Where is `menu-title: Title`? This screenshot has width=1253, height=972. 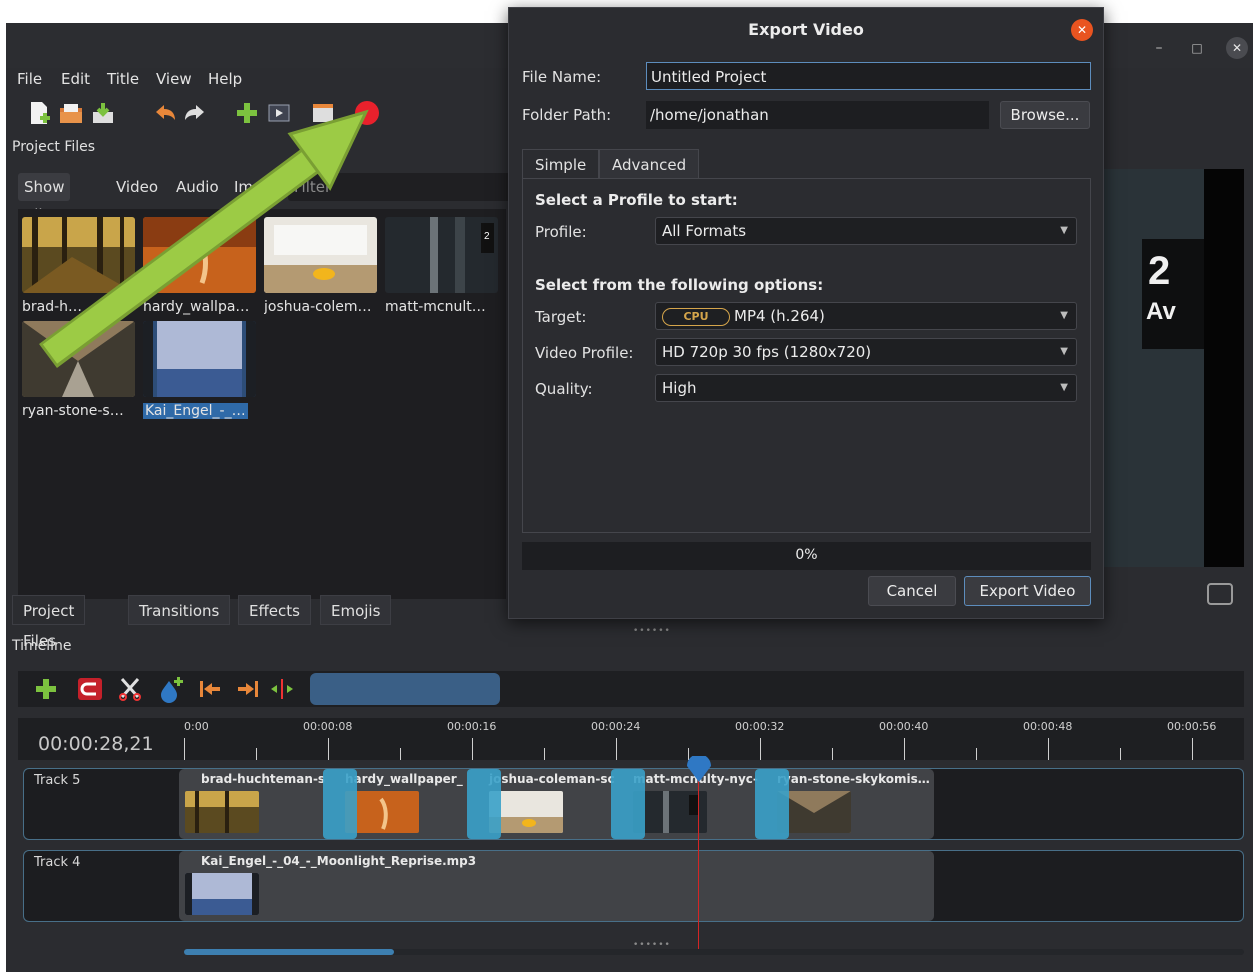 menu-title: Title is located at coordinates (123, 79).